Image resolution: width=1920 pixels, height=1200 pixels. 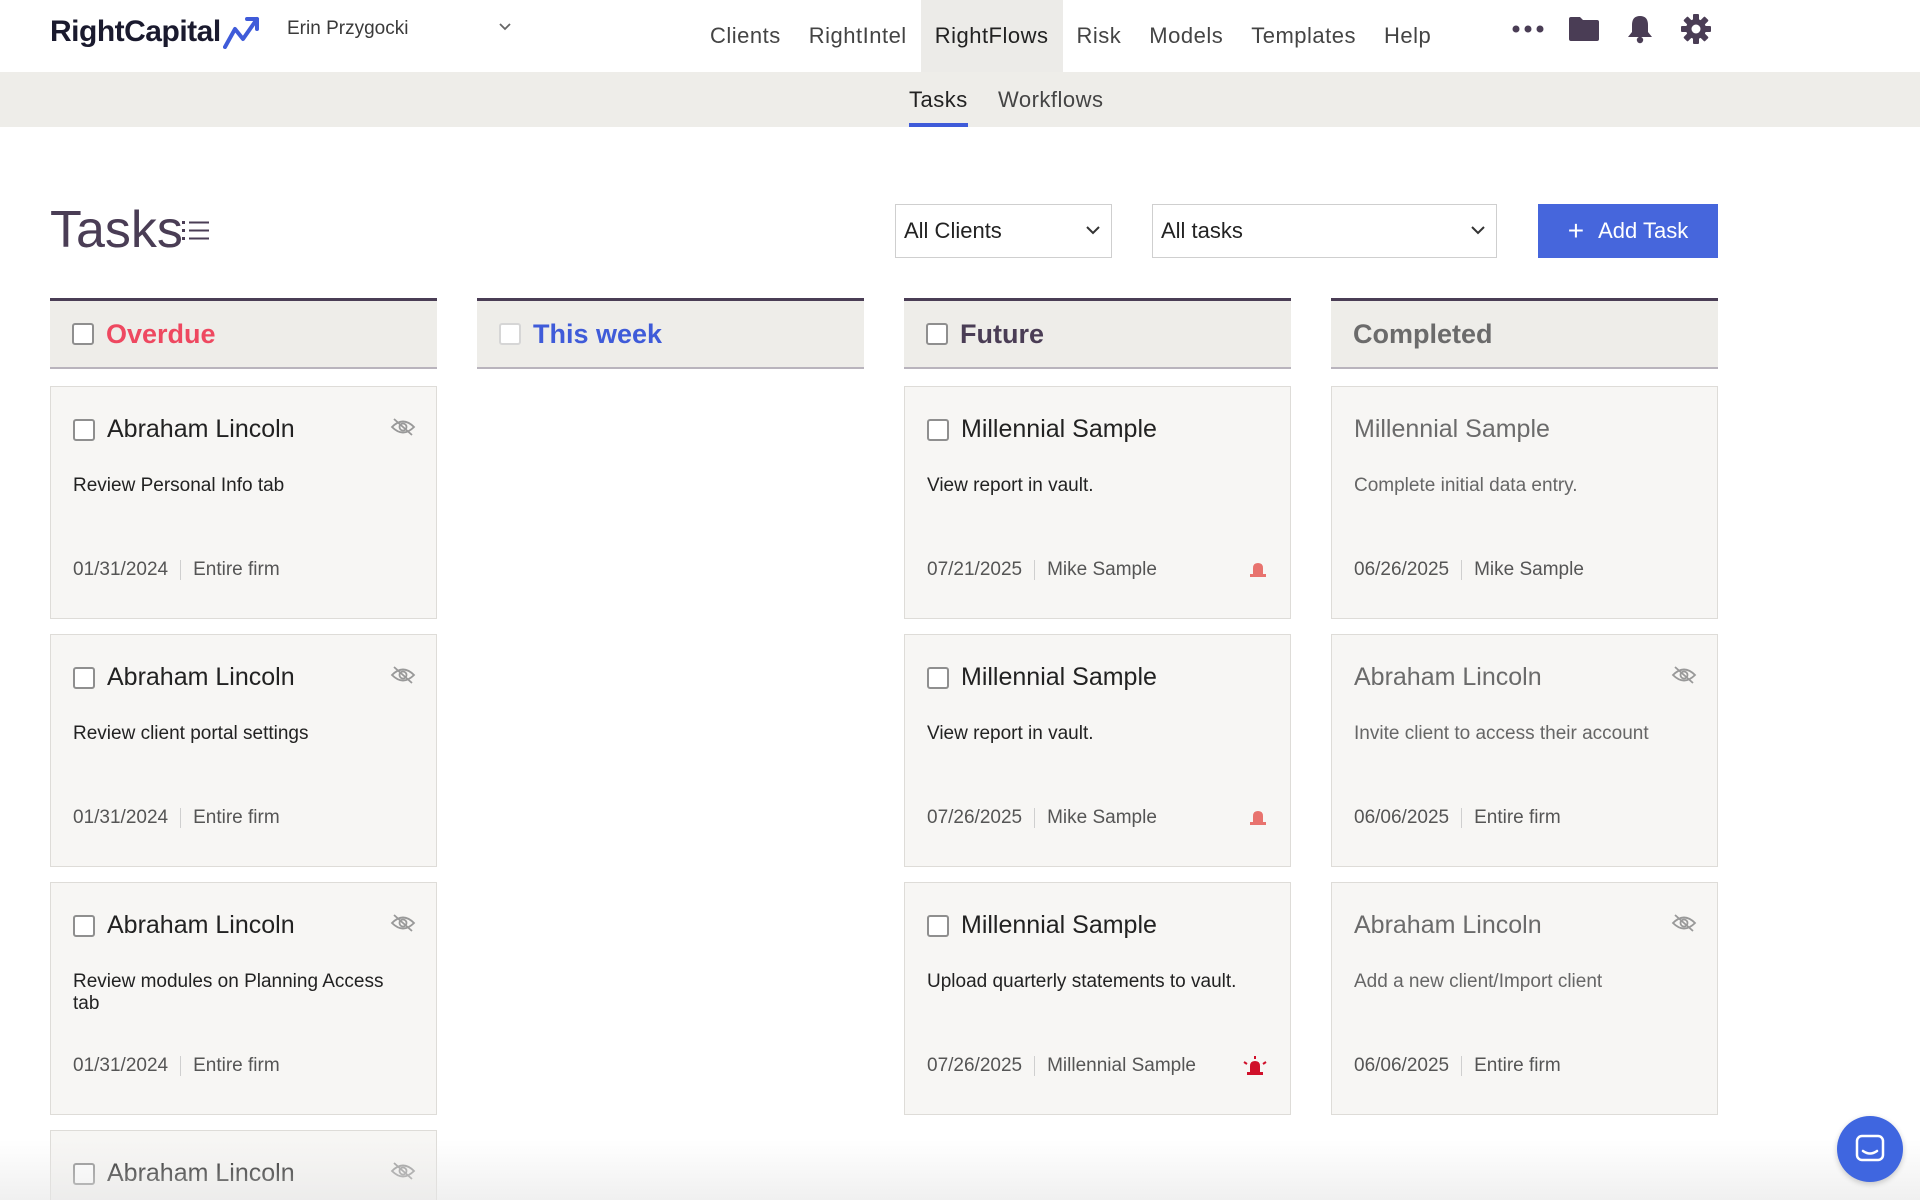 I want to click on add-task-button: + Add Task, so click(x=1628, y=231).